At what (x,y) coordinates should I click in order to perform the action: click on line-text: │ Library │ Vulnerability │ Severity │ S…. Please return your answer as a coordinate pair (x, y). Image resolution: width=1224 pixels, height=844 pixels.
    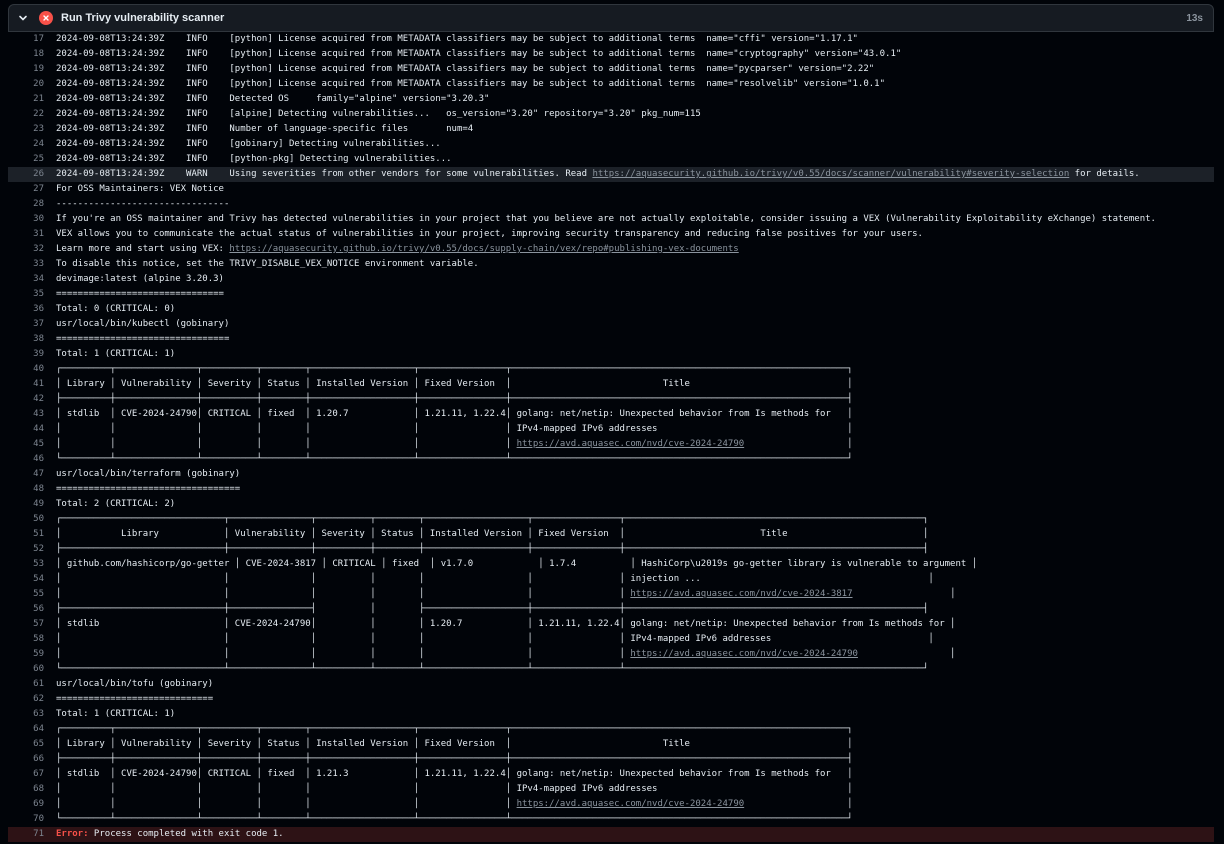
    Looking at the image, I should click on (454, 744).